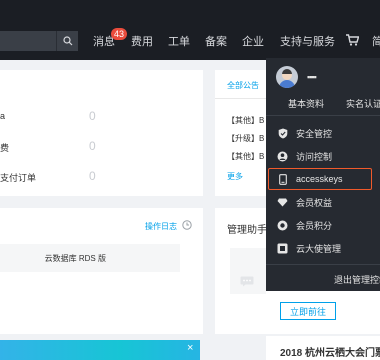 The image size is (380, 360). I want to click on go-now-button: 立即前往, so click(308, 311).